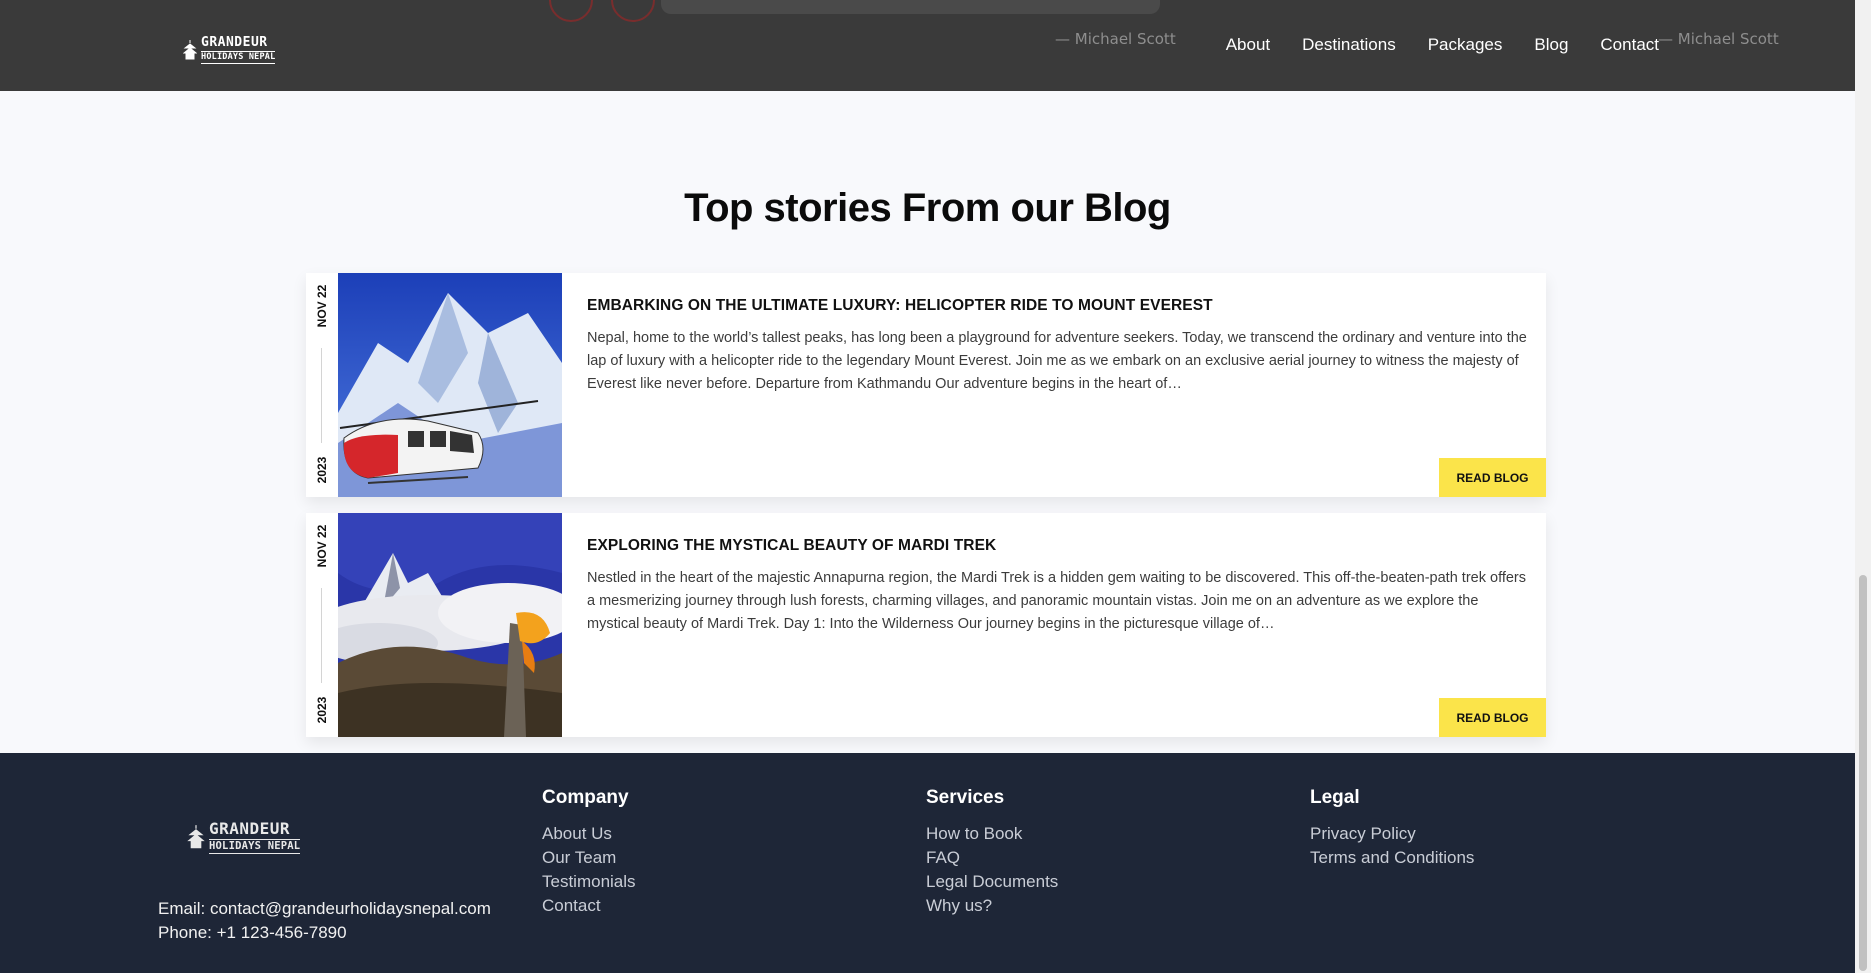 The height and width of the screenshot is (973, 1871). What do you see at coordinates (324, 909) in the screenshot?
I see `footer-email: Email: contact@grandeurholidaysnepal.com` at bounding box center [324, 909].